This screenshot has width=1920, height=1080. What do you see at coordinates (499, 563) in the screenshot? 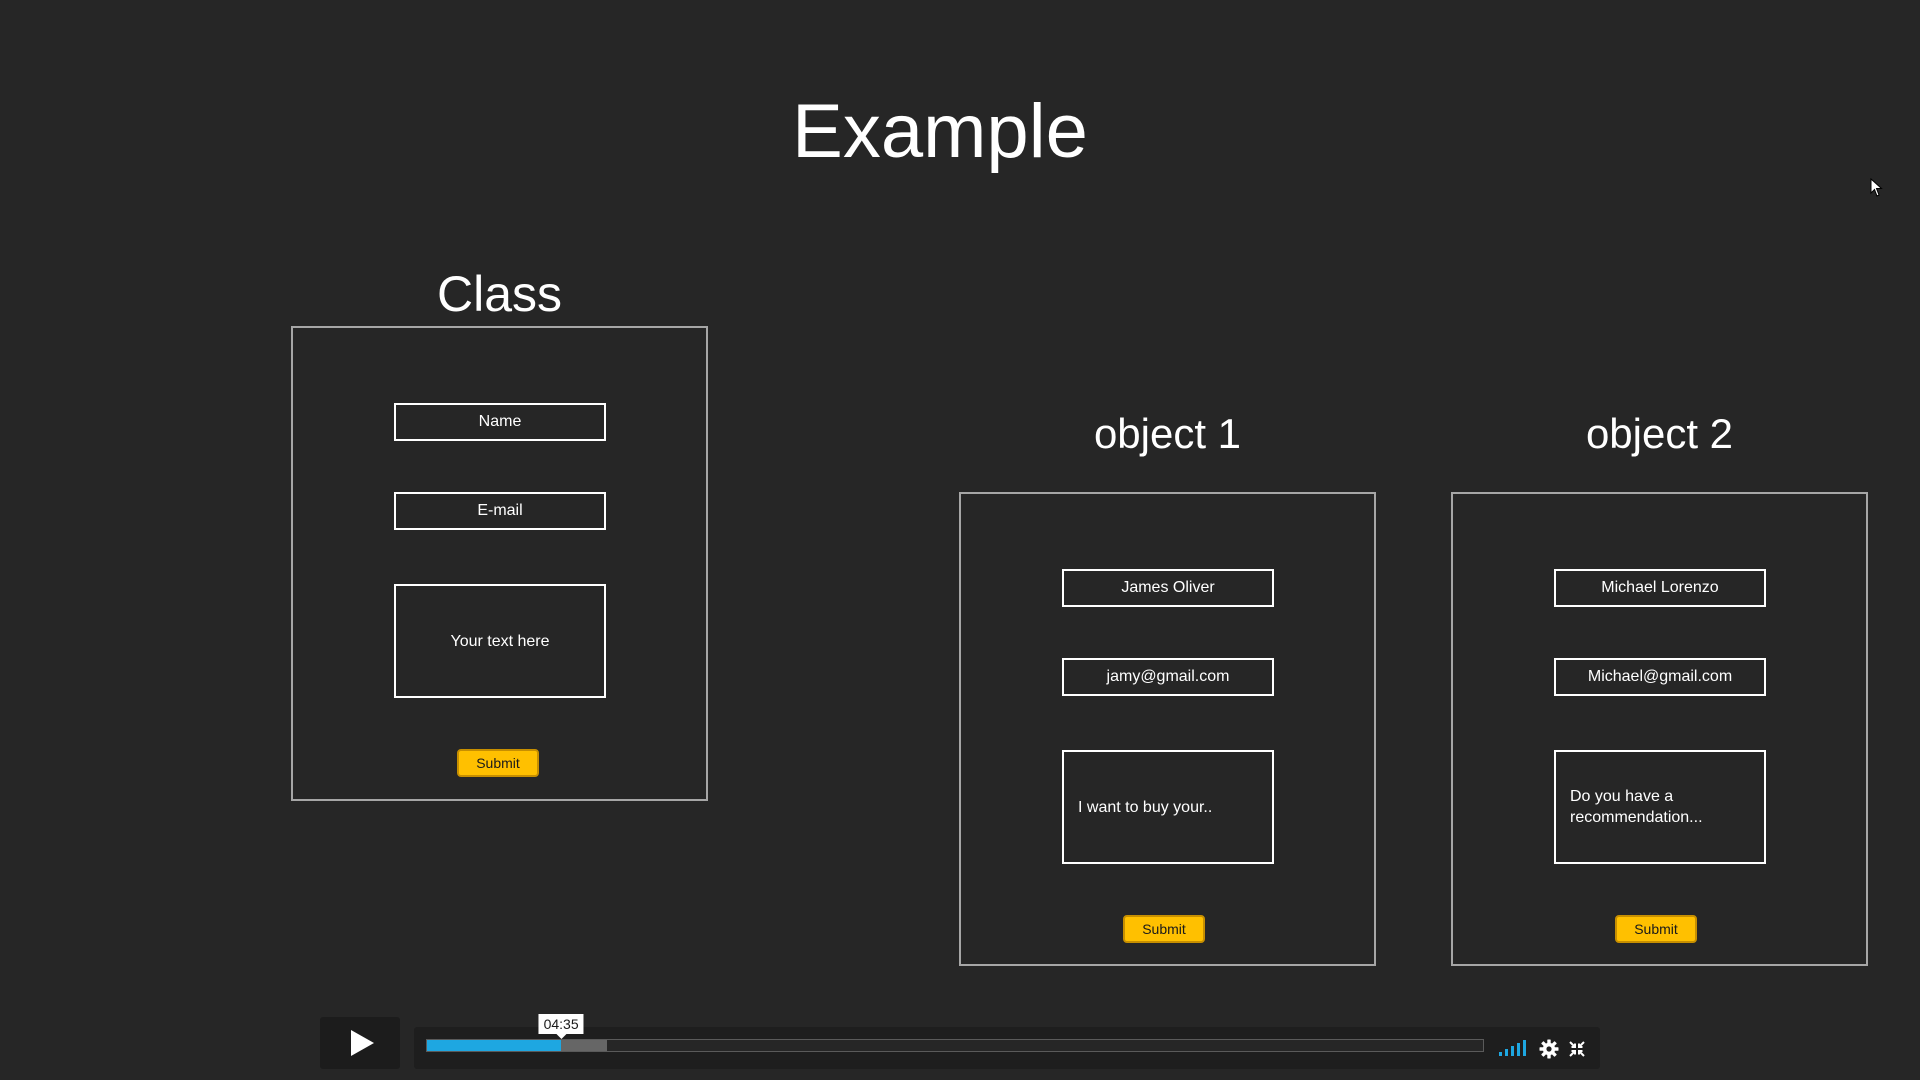
I see `class-form-panel: Name E-mail Your text here Submit` at bounding box center [499, 563].